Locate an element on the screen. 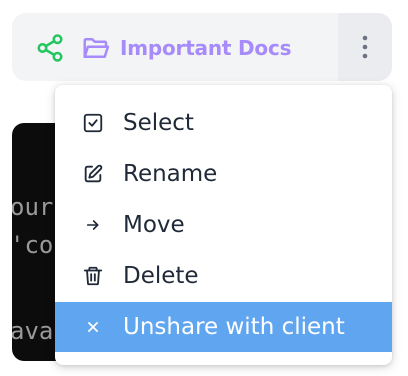 This screenshot has height=376, width=408. menu-item-move: Move is located at coordinates (223, 225).